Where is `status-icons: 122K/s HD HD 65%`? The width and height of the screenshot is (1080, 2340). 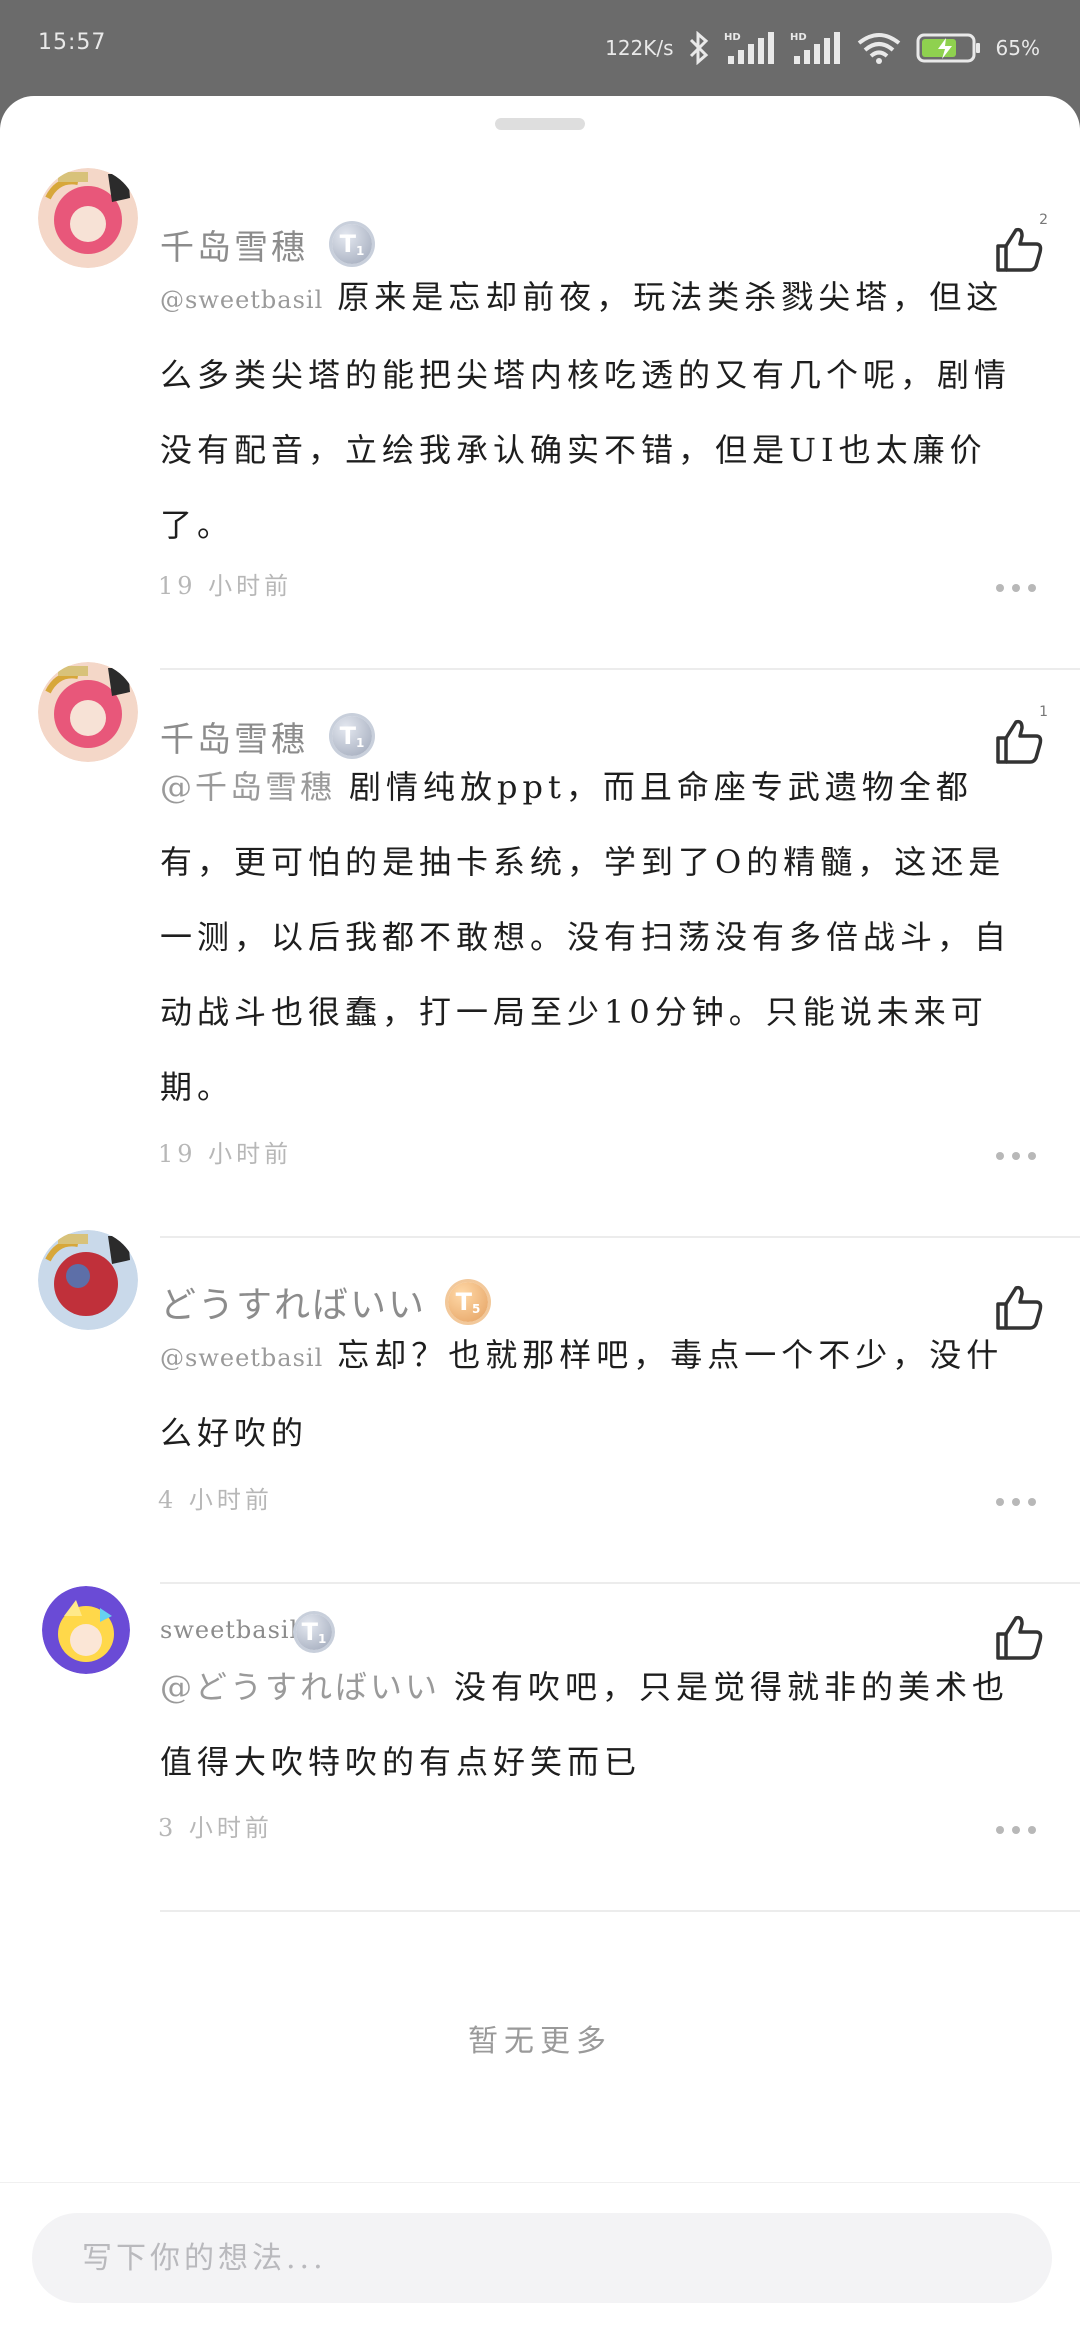 status-icons: 122K/s HD HD 65% is located at coordinates (822, 48).